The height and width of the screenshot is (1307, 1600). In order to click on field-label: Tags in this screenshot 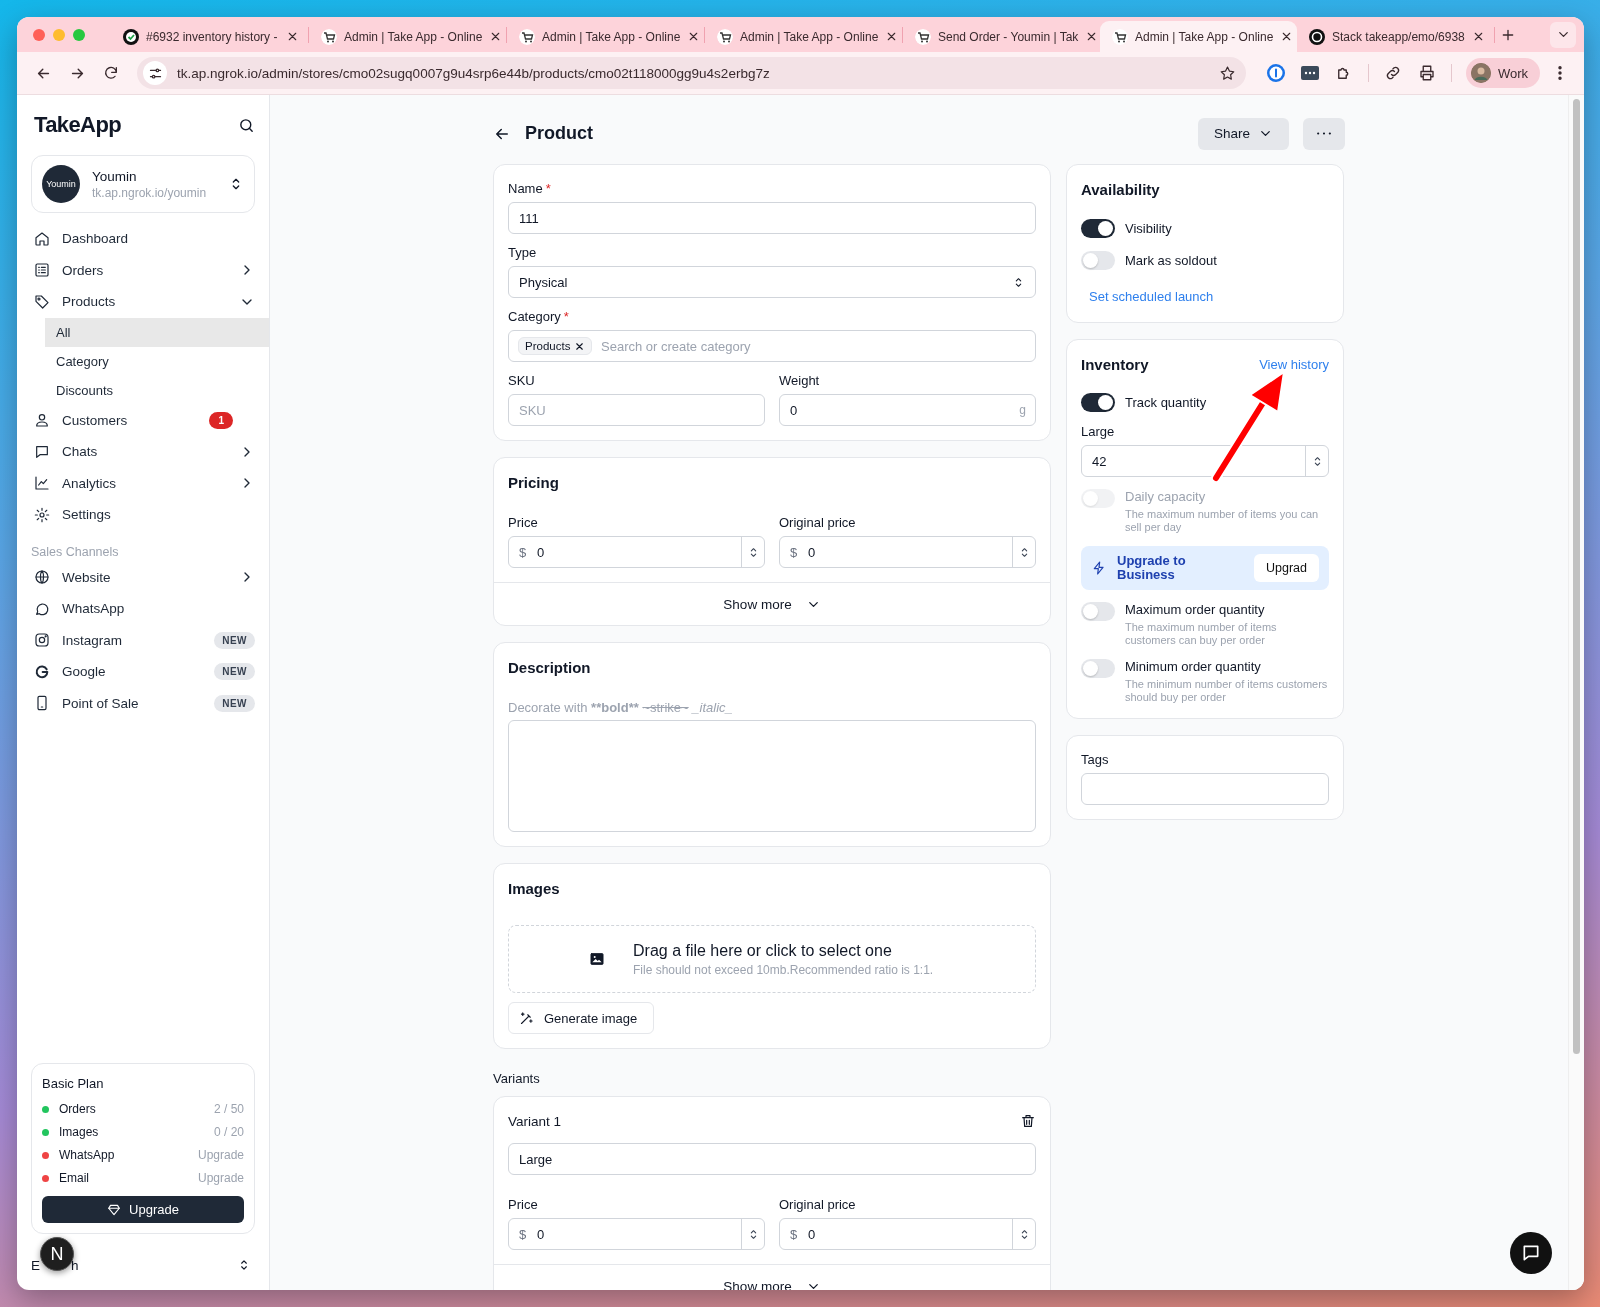, I will do `click(1095, 759)`.